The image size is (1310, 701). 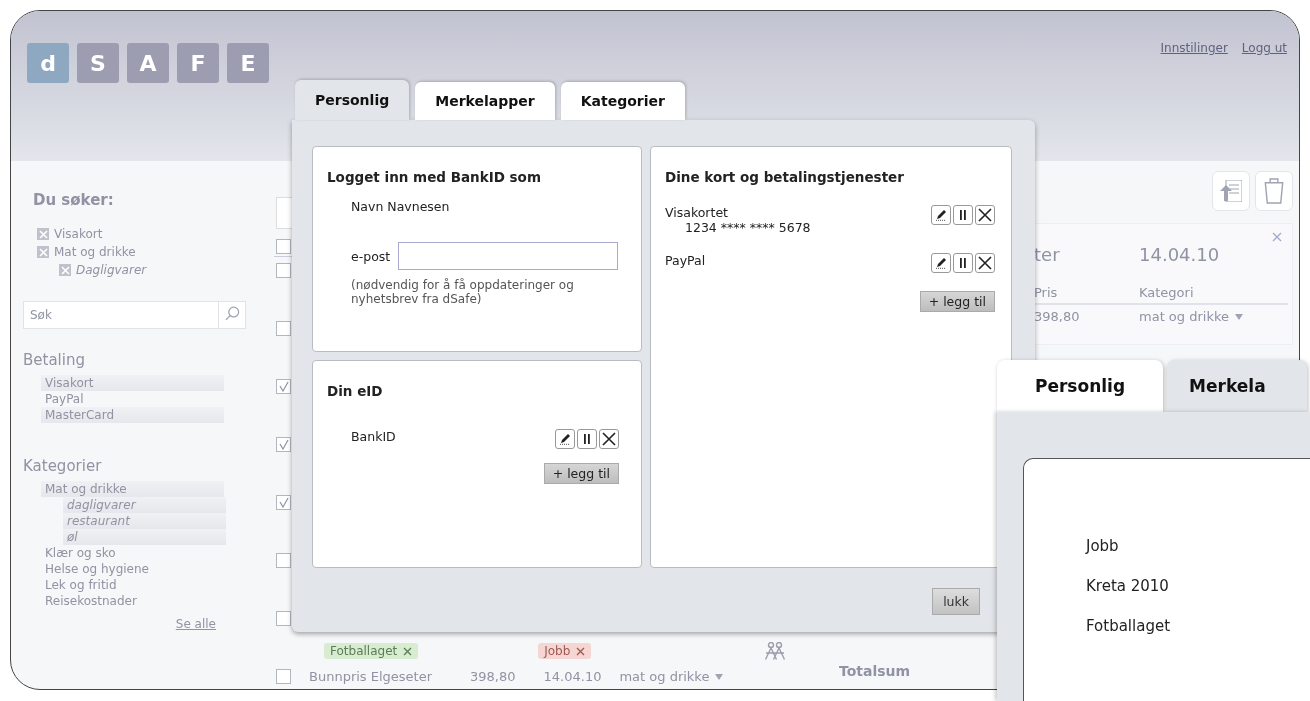 What do you see at coordinates (132, 489) in the screenshot?
I see `category-filter-item: Mat og drikke` at bounding box center [132, 489].